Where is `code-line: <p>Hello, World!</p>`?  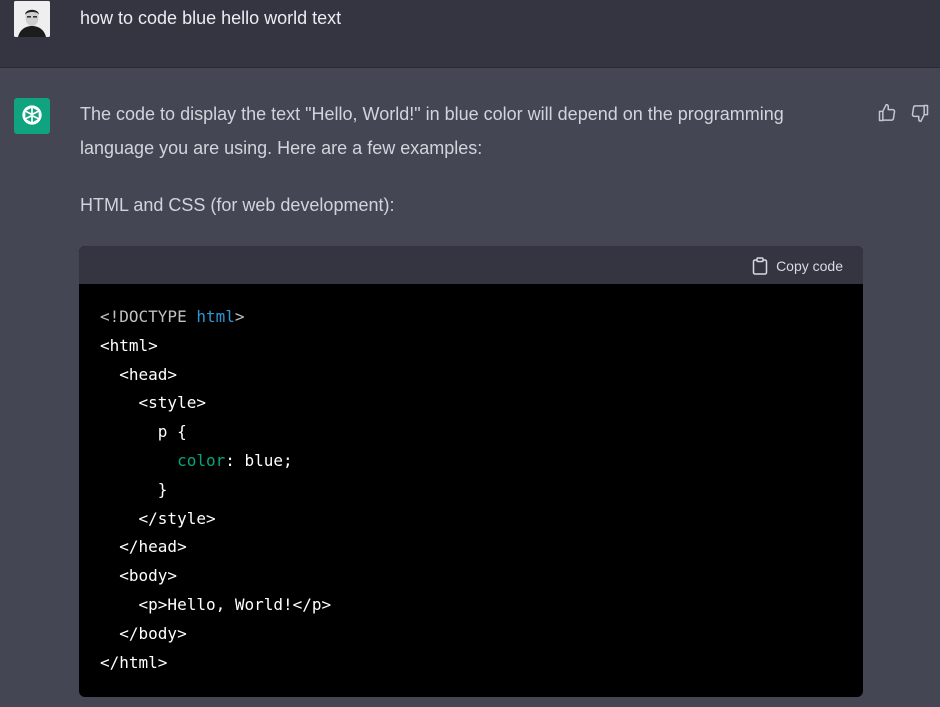 code-line: <p>Hello, World!</p> is located at coordinates (216, 605).